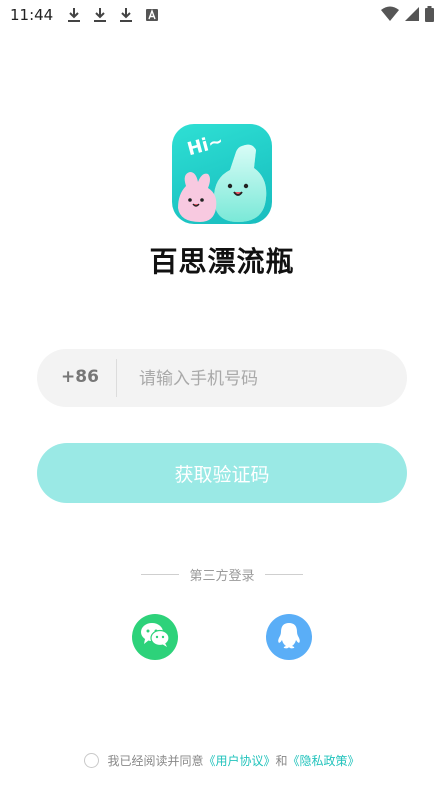 This screenshot has width=444, height=791. Describe the element at coordinates (412, 16) in the screenshot. I see `signal-icon` at that location.